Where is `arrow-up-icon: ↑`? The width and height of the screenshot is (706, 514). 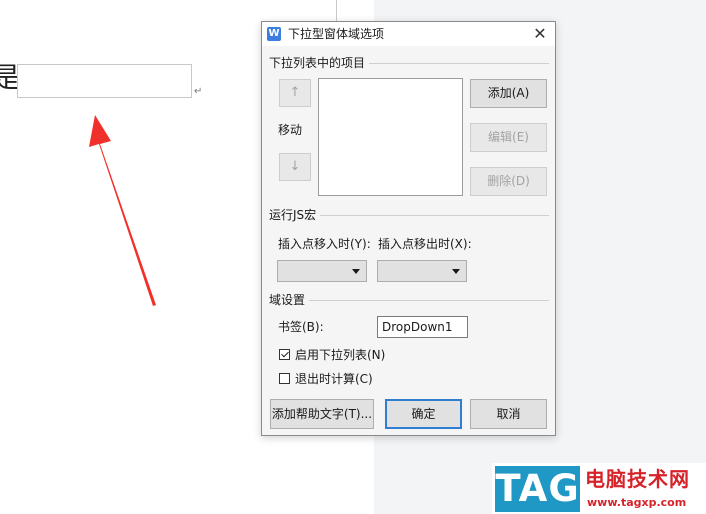
arrow-up-icon: ↑ is located at coordinates (295, 92).